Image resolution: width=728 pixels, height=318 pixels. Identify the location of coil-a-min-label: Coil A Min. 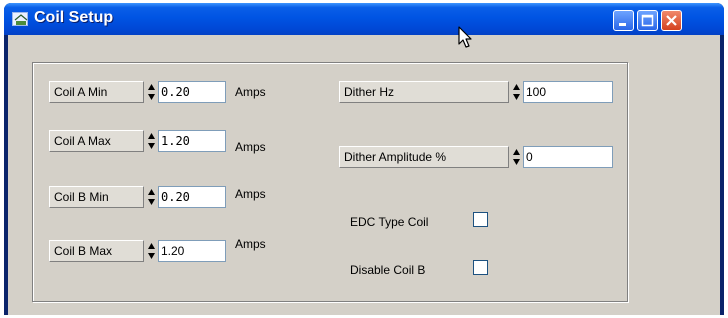
(96, 92).